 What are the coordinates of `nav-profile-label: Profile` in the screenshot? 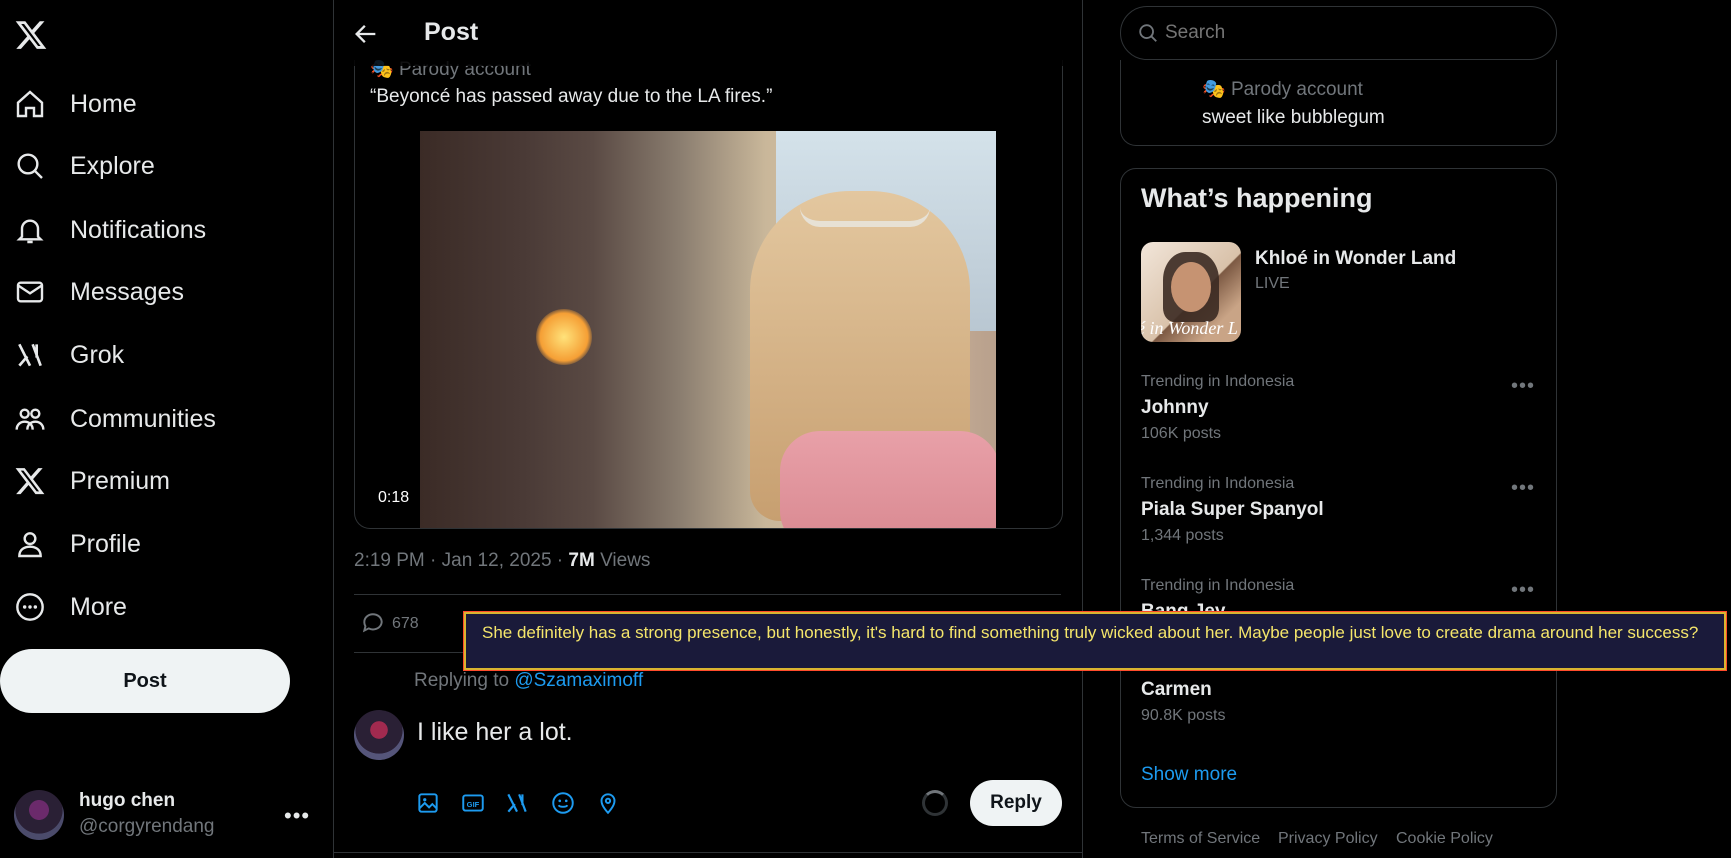 It's located at (105, 543).